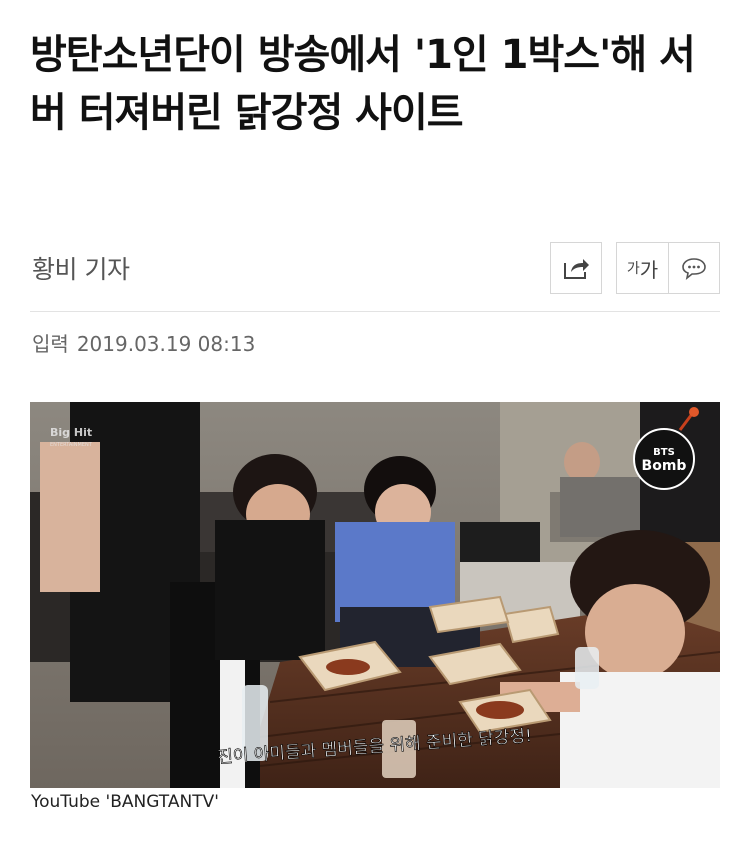  I want to click on bighit-logo: Big Hit, so click(71, 432).